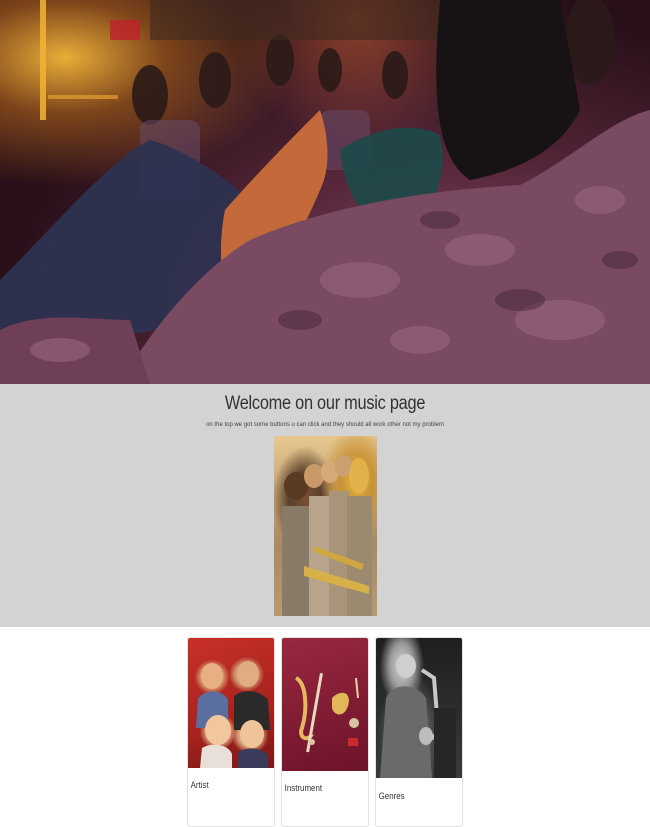 The height and width of the screenshot is (827, 650). Describe the element at coordinates (391, 796) in the screenshot. I see `card-title-genres: Genres` at that location.